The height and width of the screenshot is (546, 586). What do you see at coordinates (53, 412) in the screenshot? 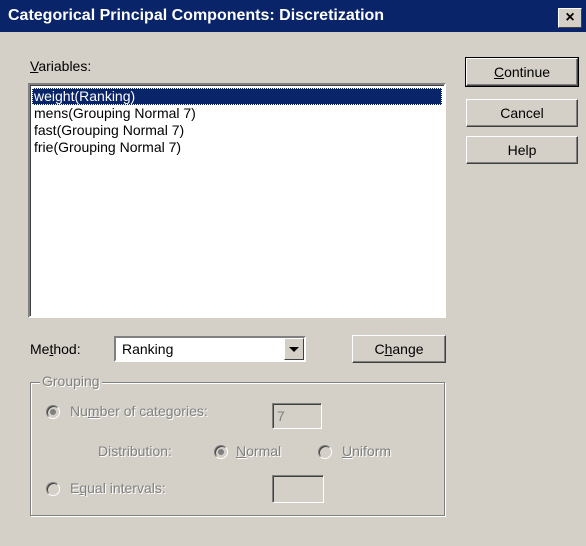
I see `number-of-categories-radio` at bounding box center [53, 412].